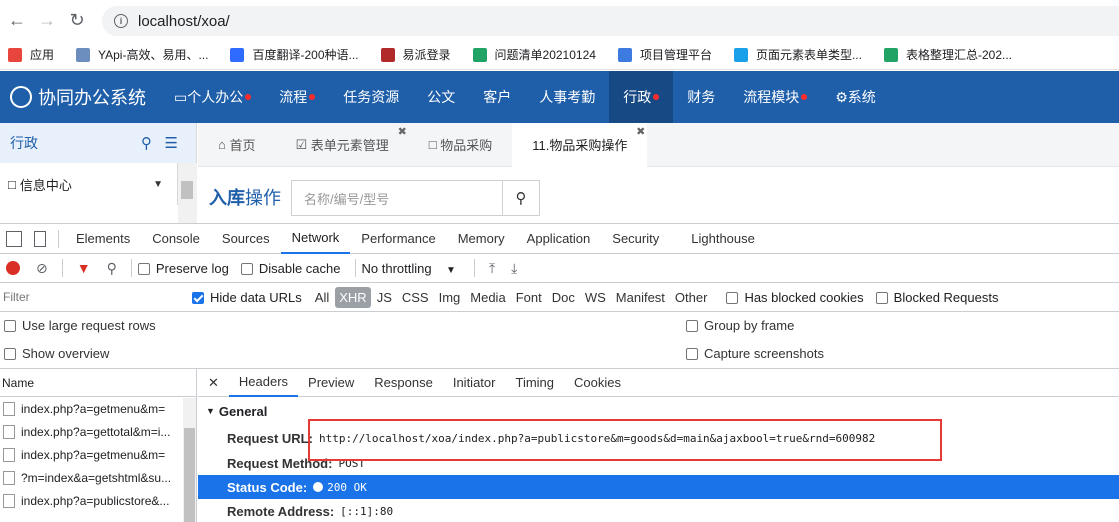 This screenshot has width=1119, height=522. What do you see at coordinates (297, 97) in the screenshot?
I see `menu-item: 流程` at bounding box center [297, 97].